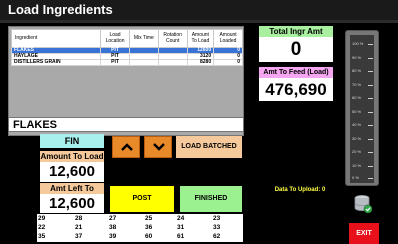  What do you see at coordinates (228, 62) in the screenshot?
I see `cell-loaded: 0` at bounding box center [228, 62].